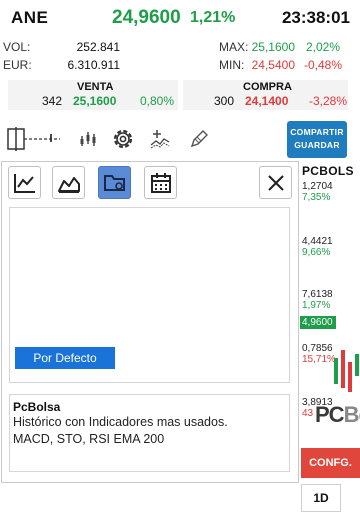 The width and height of the screenshot is (360, 520). I want to click on min-label: MIN:, so click(232, 65).